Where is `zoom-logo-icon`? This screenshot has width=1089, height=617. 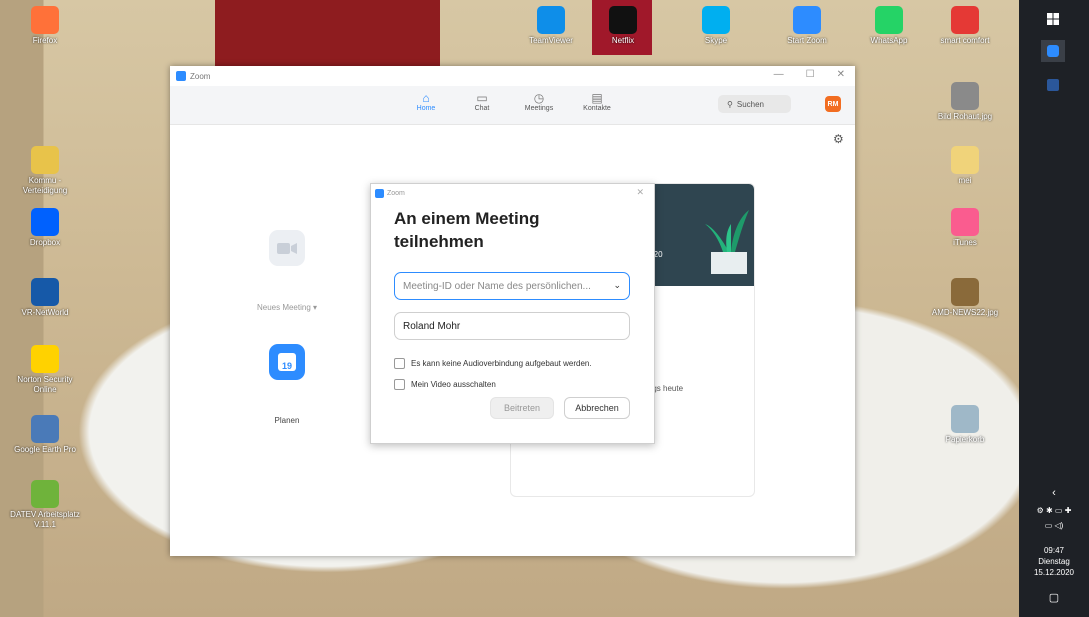 zoom-logo-icon is located at coordinates (379, 193).